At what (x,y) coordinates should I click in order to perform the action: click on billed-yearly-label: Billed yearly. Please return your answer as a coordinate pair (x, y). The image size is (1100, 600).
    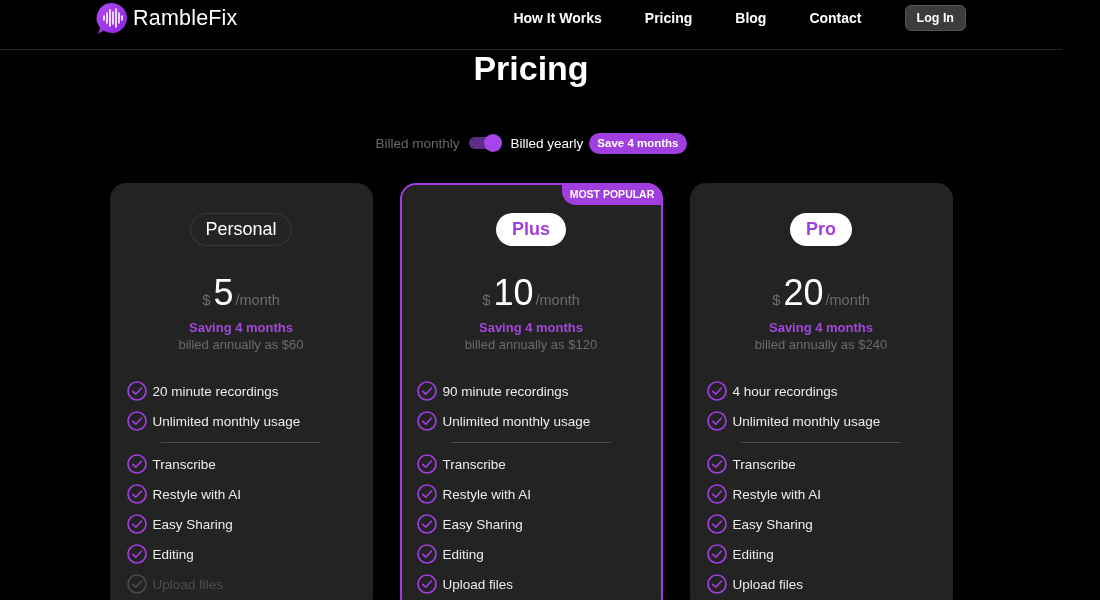
    Looking at the image, I should click on (547, 143).